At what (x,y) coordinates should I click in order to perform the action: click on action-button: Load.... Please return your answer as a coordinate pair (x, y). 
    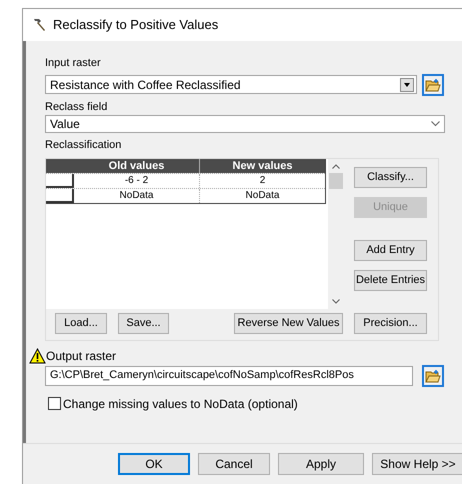
    Looking at the image, I should click on (81, 323).